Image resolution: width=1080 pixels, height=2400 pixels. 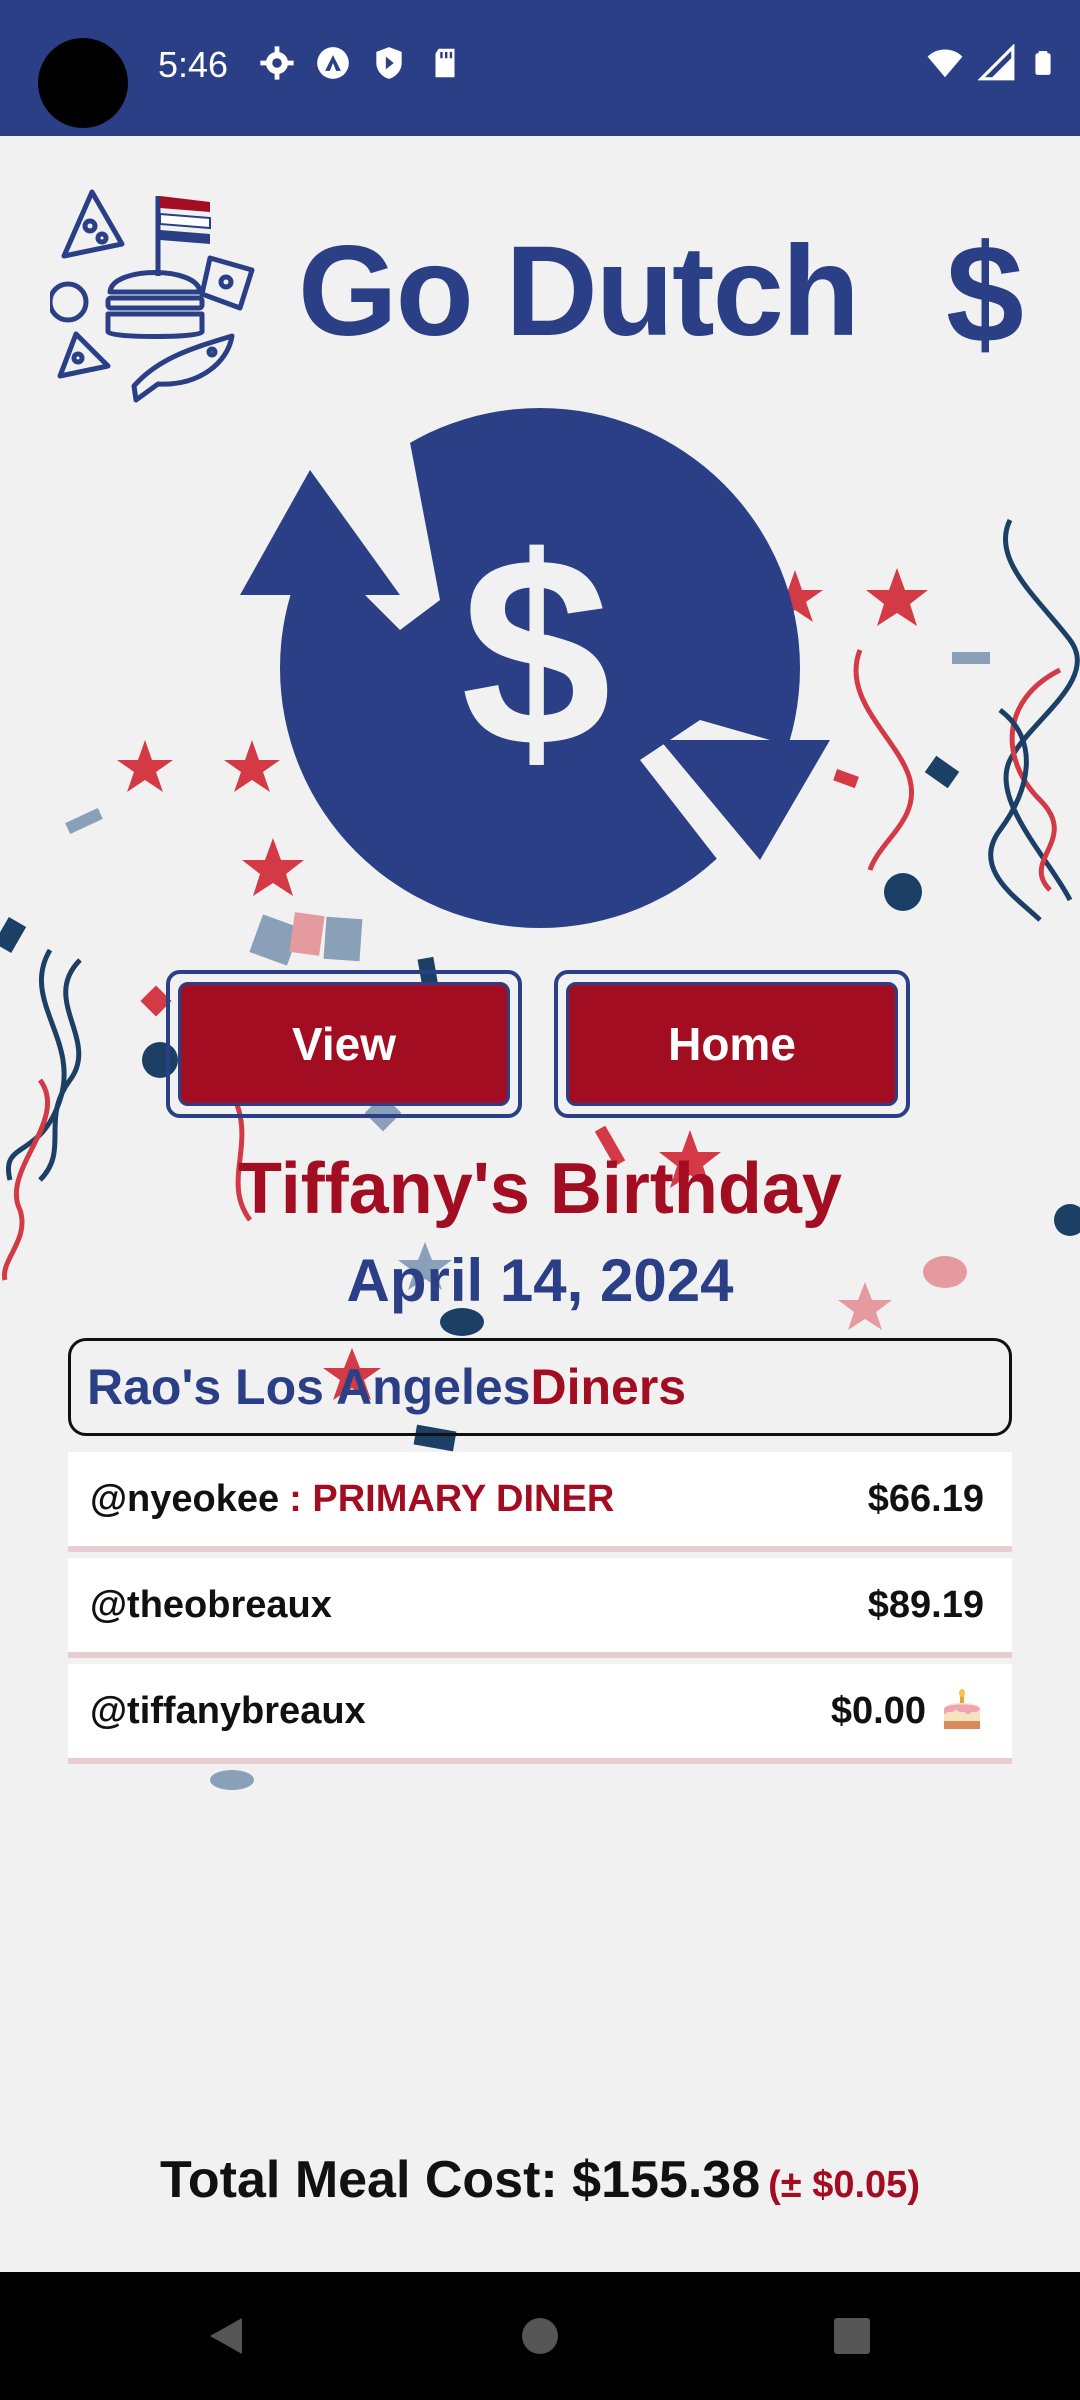 I want to click on view-button-frame: View, so click(x=344, y=1044).